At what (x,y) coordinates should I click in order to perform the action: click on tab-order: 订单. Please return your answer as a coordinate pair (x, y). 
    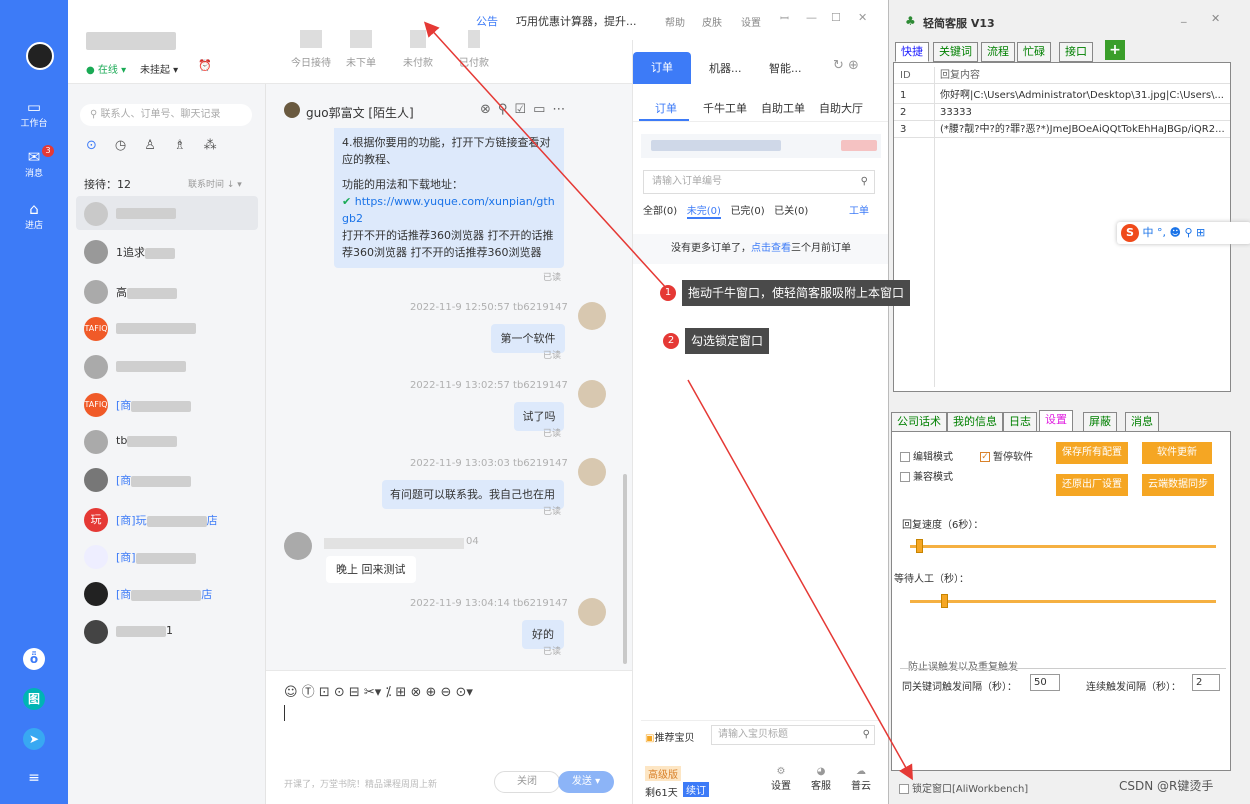
    Looking at the image, I should click on (662, 68).